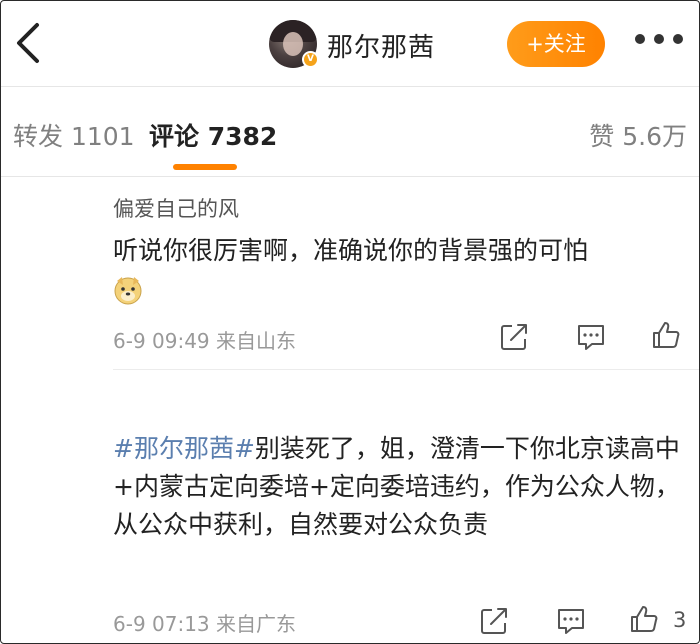 This screenshot has width=700, height=644. Describe the element at coordinates (128, 291) in the screenshot. I see `doge-emoji-icon` at that location.